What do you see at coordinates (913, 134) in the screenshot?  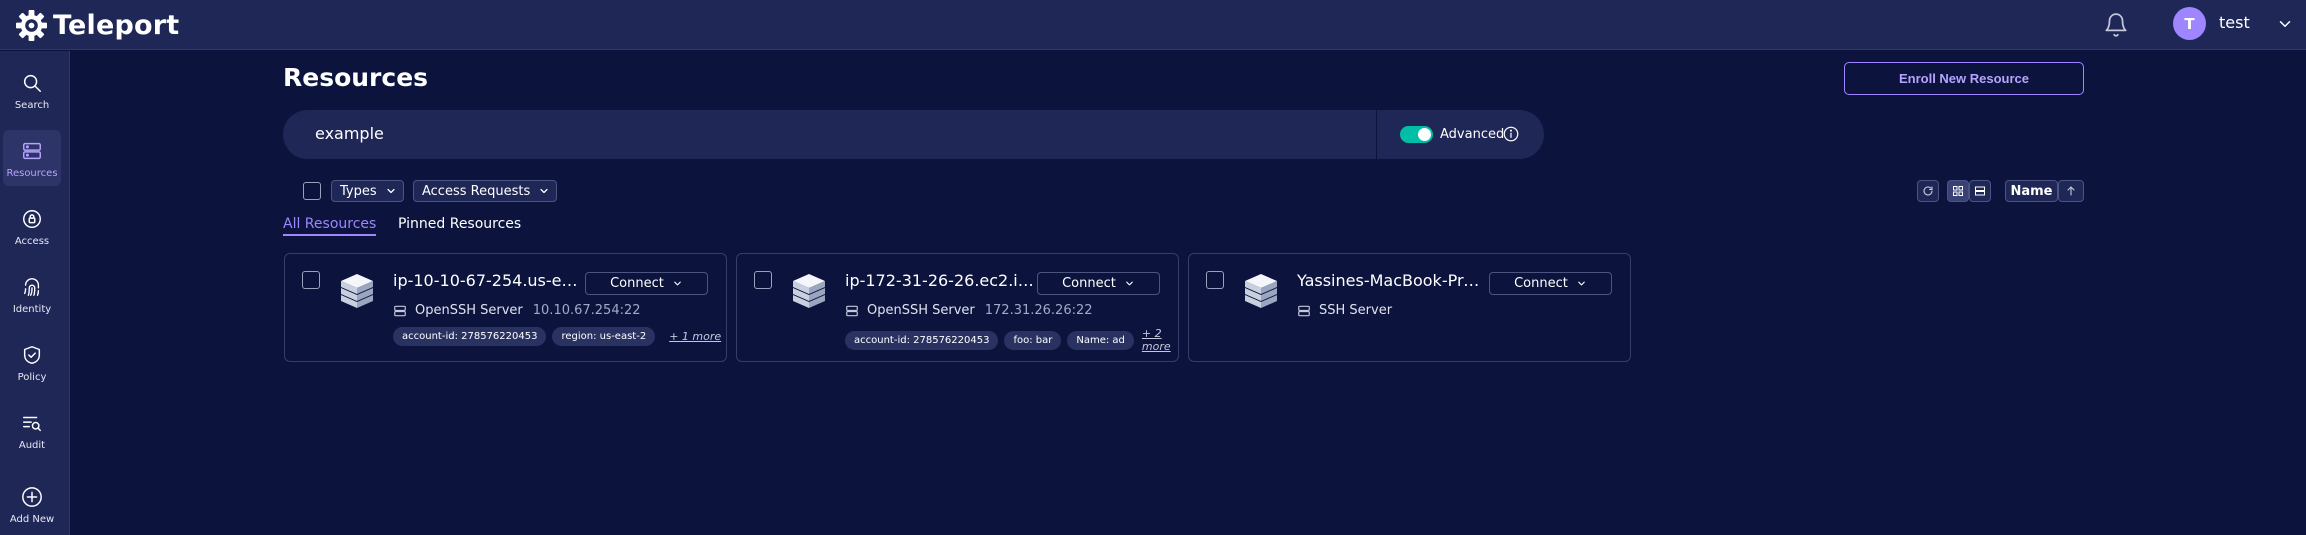 I see `search-bar: example Advanced` at bounding box center [913, 134].